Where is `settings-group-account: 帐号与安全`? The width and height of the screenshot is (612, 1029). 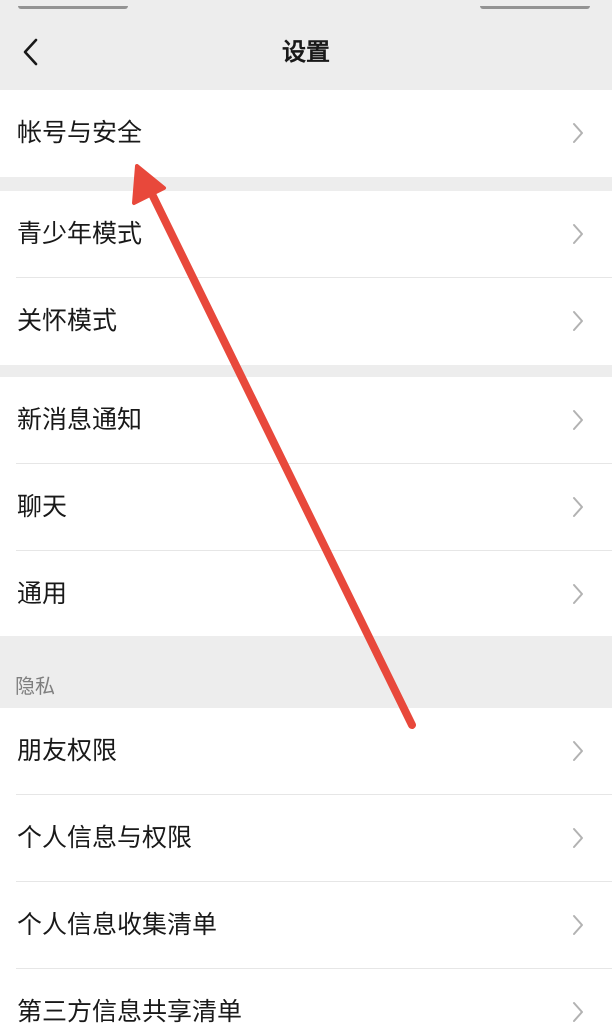
settings-group-account: 帐号与安全 is located at coordinates (306, 133).